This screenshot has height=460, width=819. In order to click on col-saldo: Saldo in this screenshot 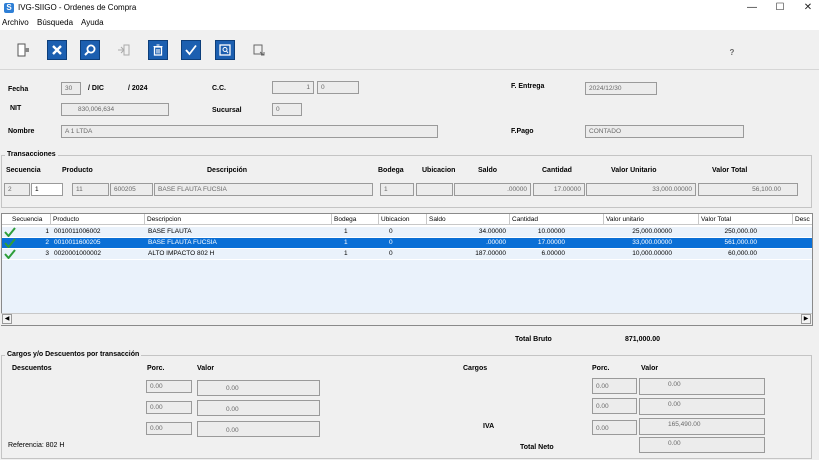, I will do `click(468, 219)`.